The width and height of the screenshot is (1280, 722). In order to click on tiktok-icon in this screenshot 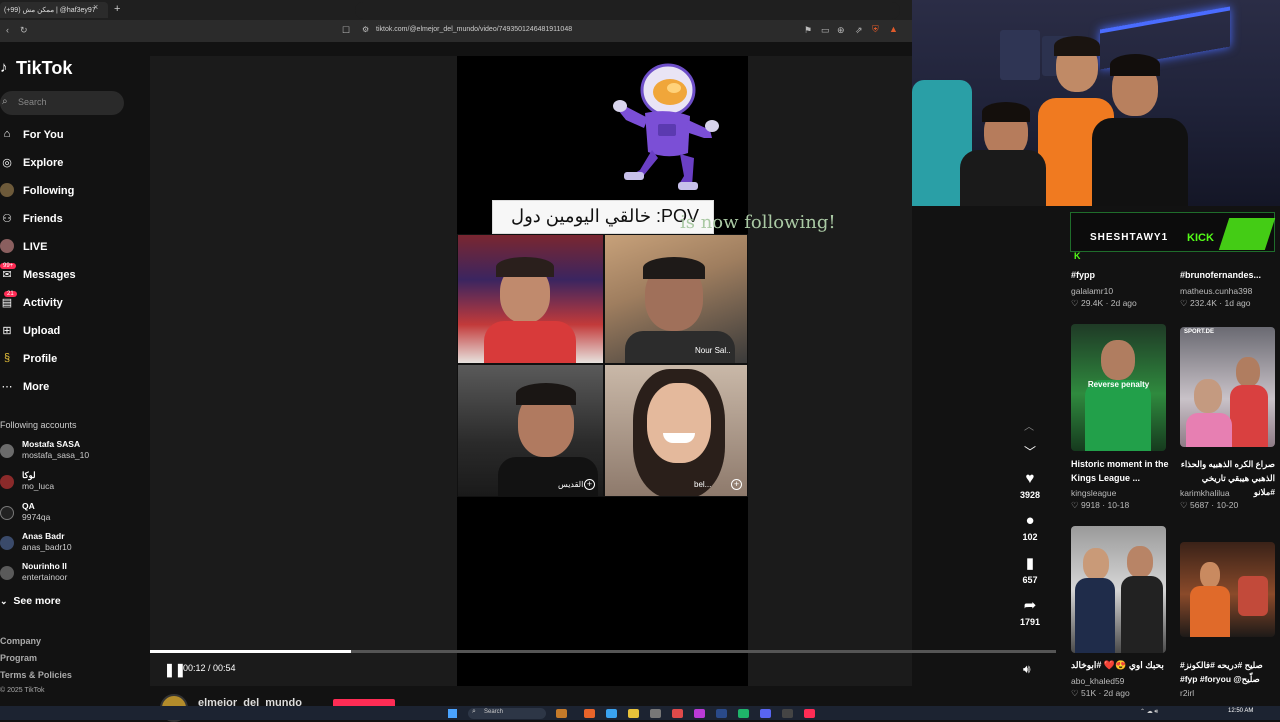, I will do `click(809, 713)`.